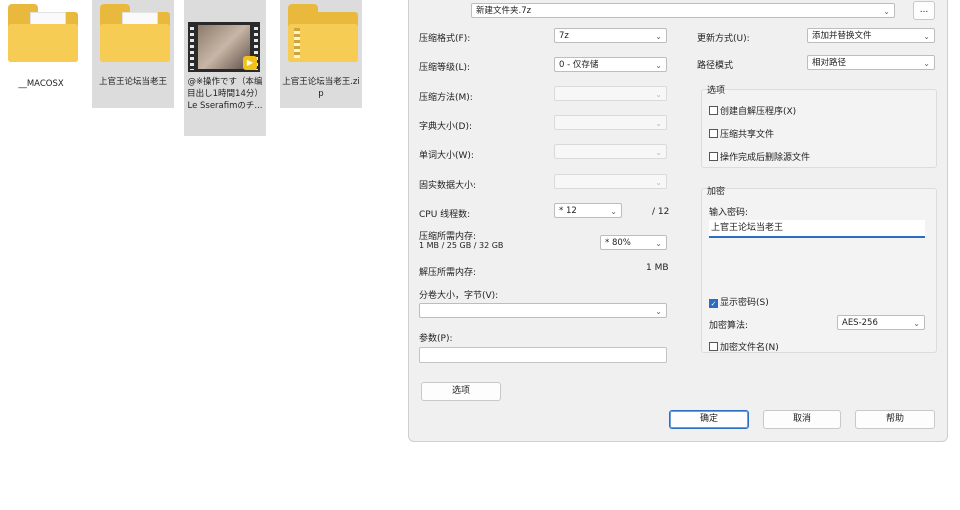 The height and width of the screenshot is (510, 960). I want to click on enc-method-select: AES-256 ⌄, so click(881, 322).